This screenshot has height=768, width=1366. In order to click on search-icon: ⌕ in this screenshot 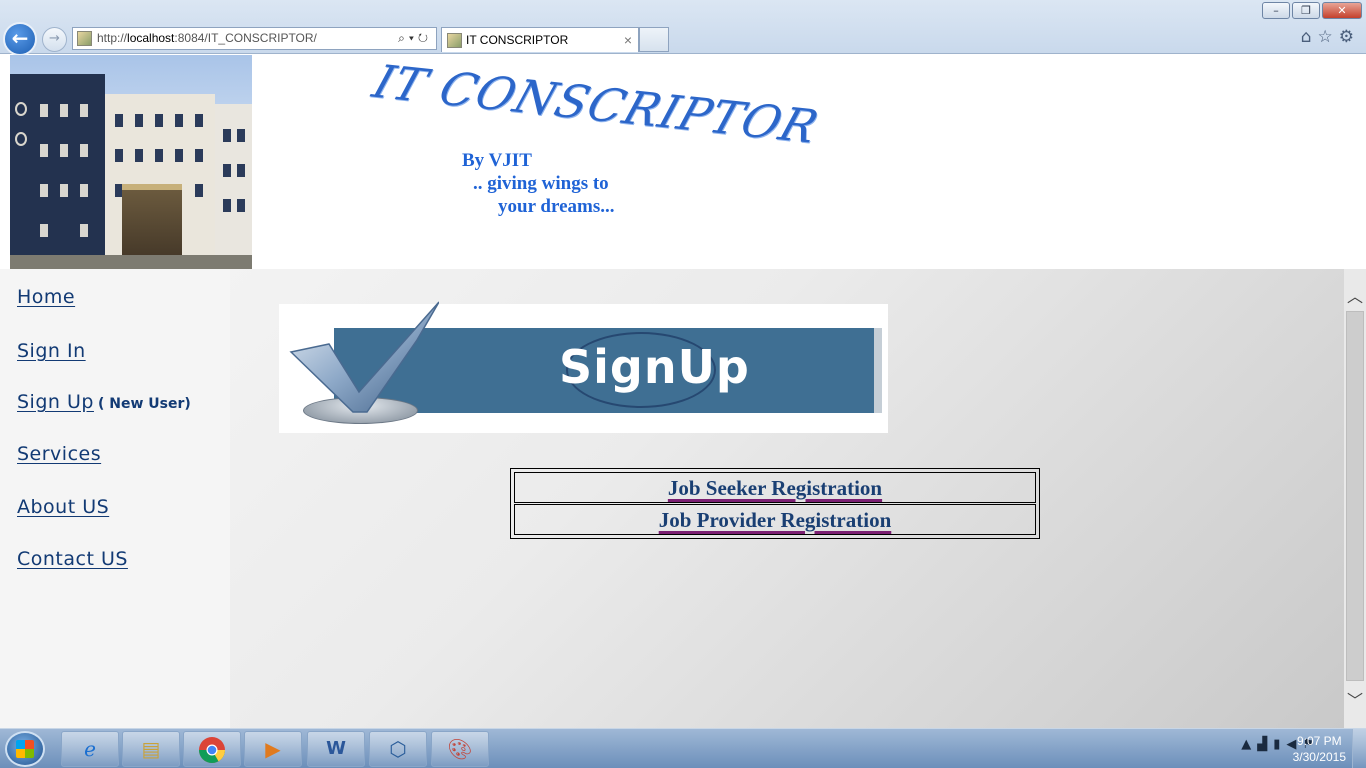, I will do `click(403, 38)`.